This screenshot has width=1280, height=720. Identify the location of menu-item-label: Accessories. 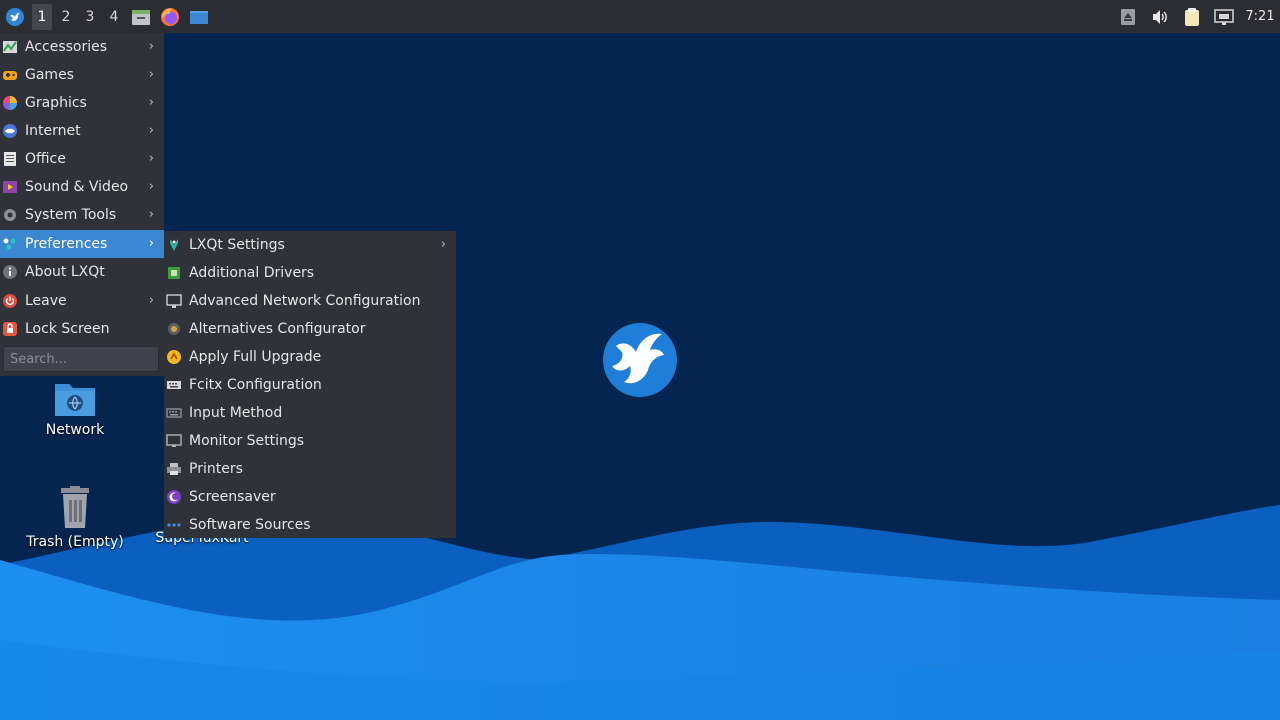
(66, 47).